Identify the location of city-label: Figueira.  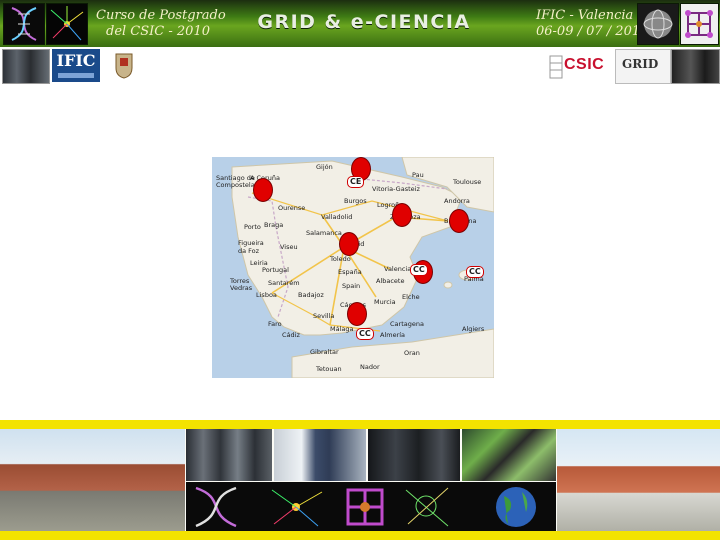
(251, 243).